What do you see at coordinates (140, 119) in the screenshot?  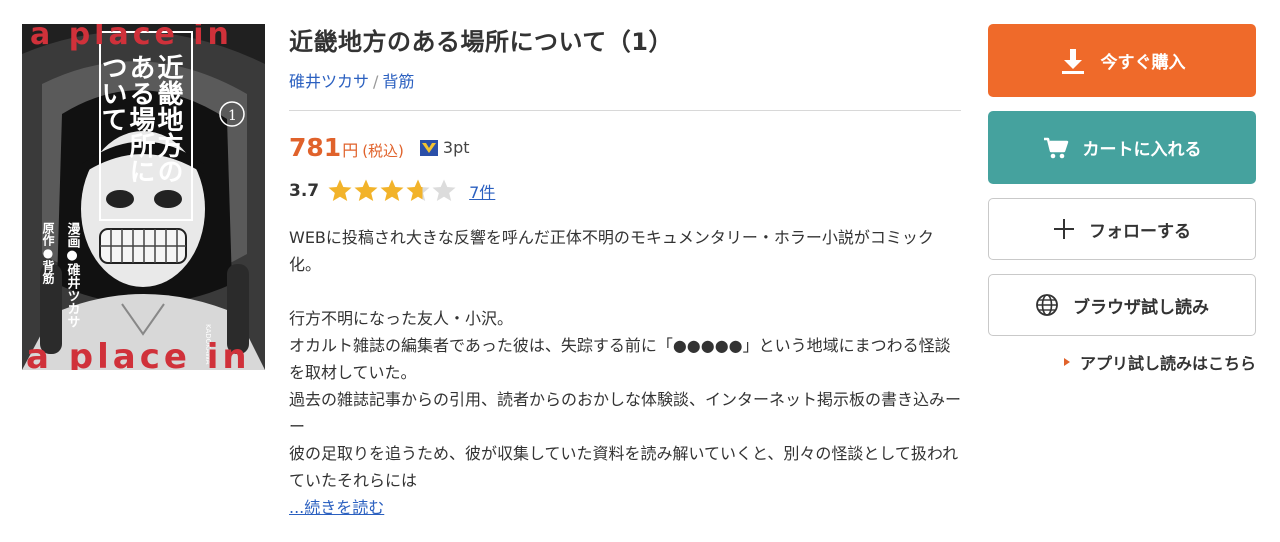 I see `cover-title-col-2: ある場所に` at bounding box center [140, 119].